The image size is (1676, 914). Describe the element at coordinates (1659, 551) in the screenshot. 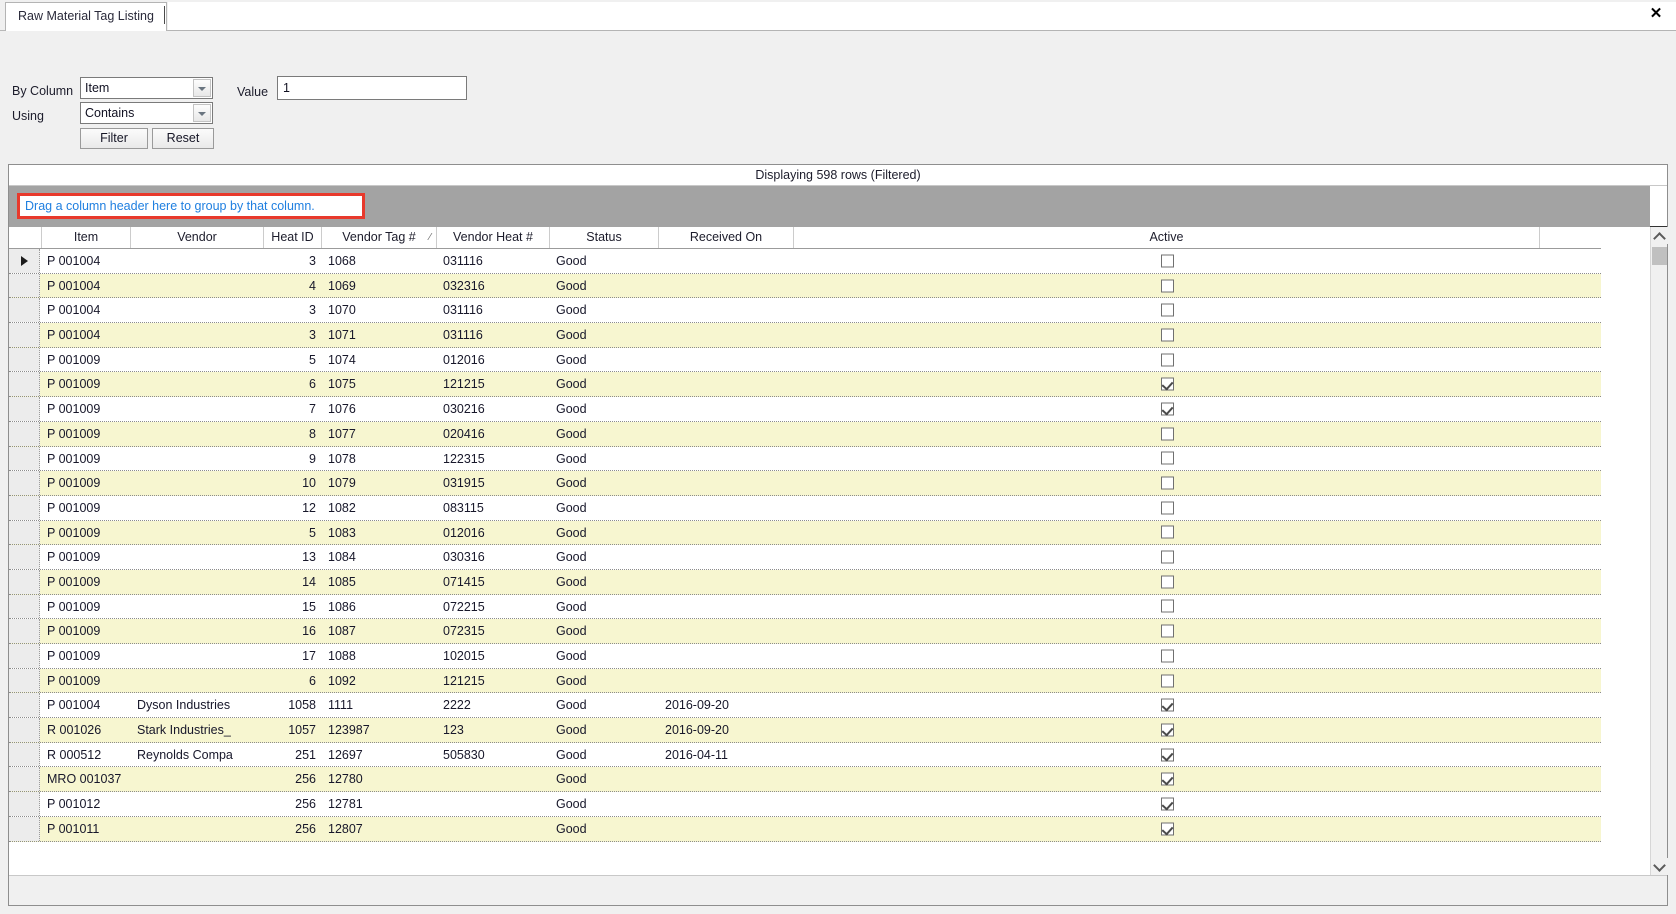

I see `vertical-scrollbar` at that location.